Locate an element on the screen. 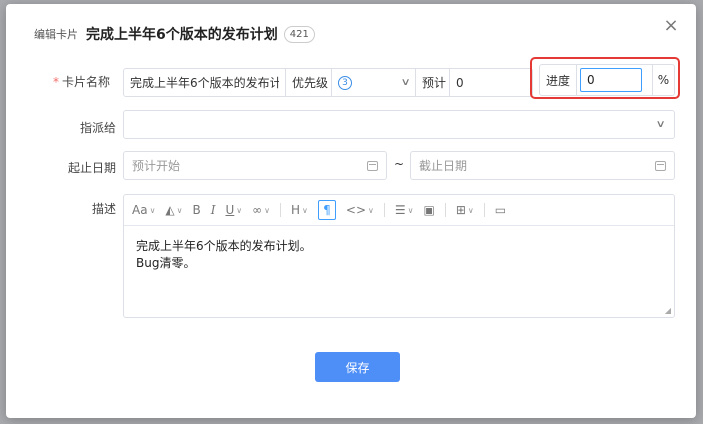 This screenshot has height=424, width=703. description-content: 完成上半年6个版本的发布计划。 Bug清零。 is located at coordinates (399, 255).